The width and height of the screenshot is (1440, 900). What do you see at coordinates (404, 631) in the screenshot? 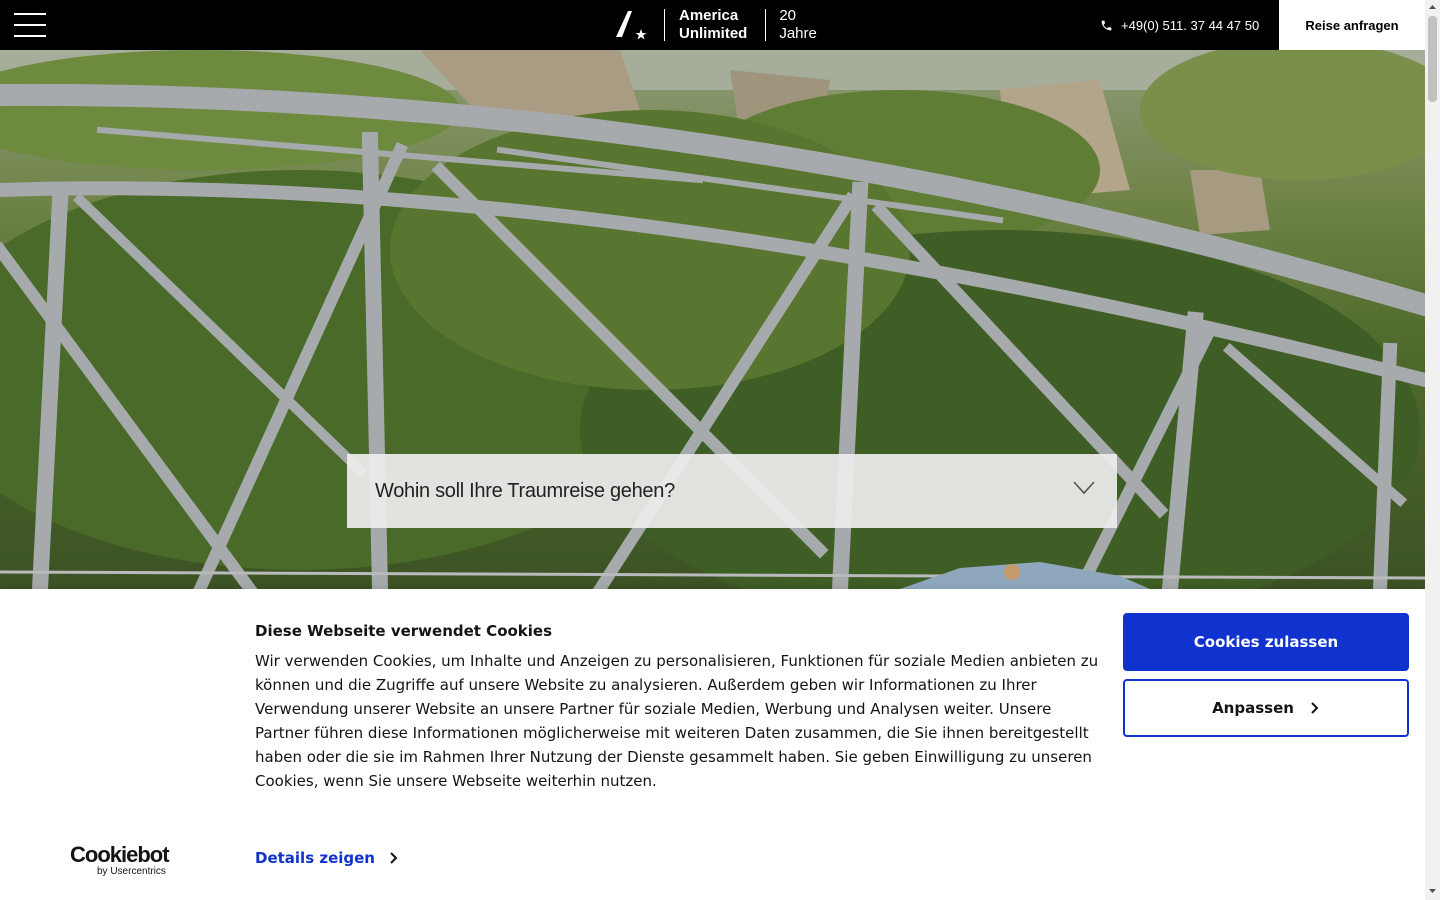
I see `cookie-banner-title: Diese Webseite verwendet Cookies` at bounding box center [404, 631].